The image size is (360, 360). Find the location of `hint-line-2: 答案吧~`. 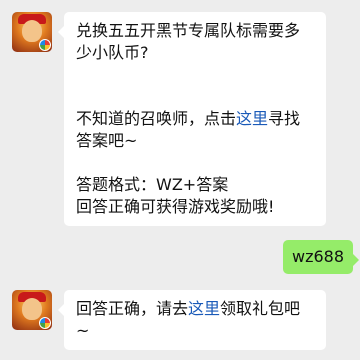

hint-line-2: 答案吧~ is located at coordinates (107, 140).